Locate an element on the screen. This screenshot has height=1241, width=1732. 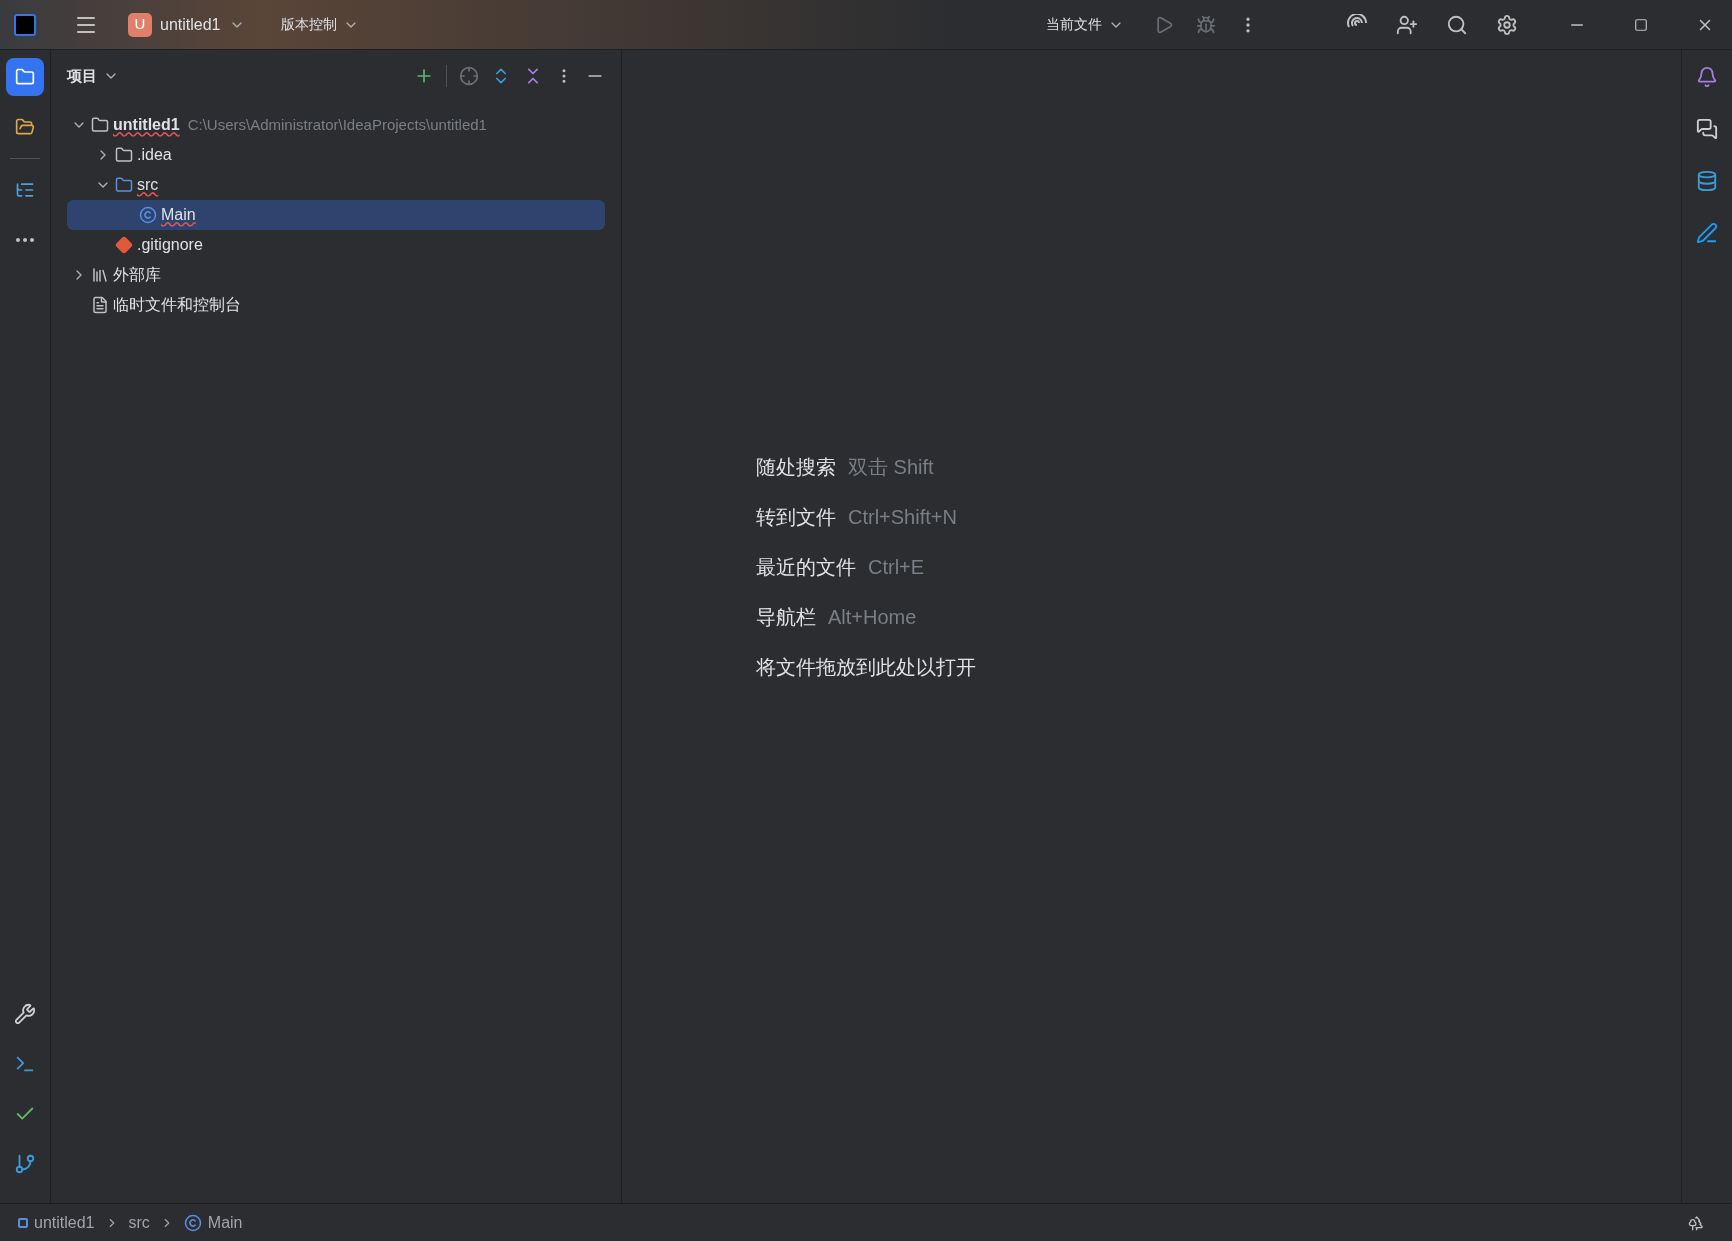
tree-label: .gitignore is located at coordinates (170, 245).